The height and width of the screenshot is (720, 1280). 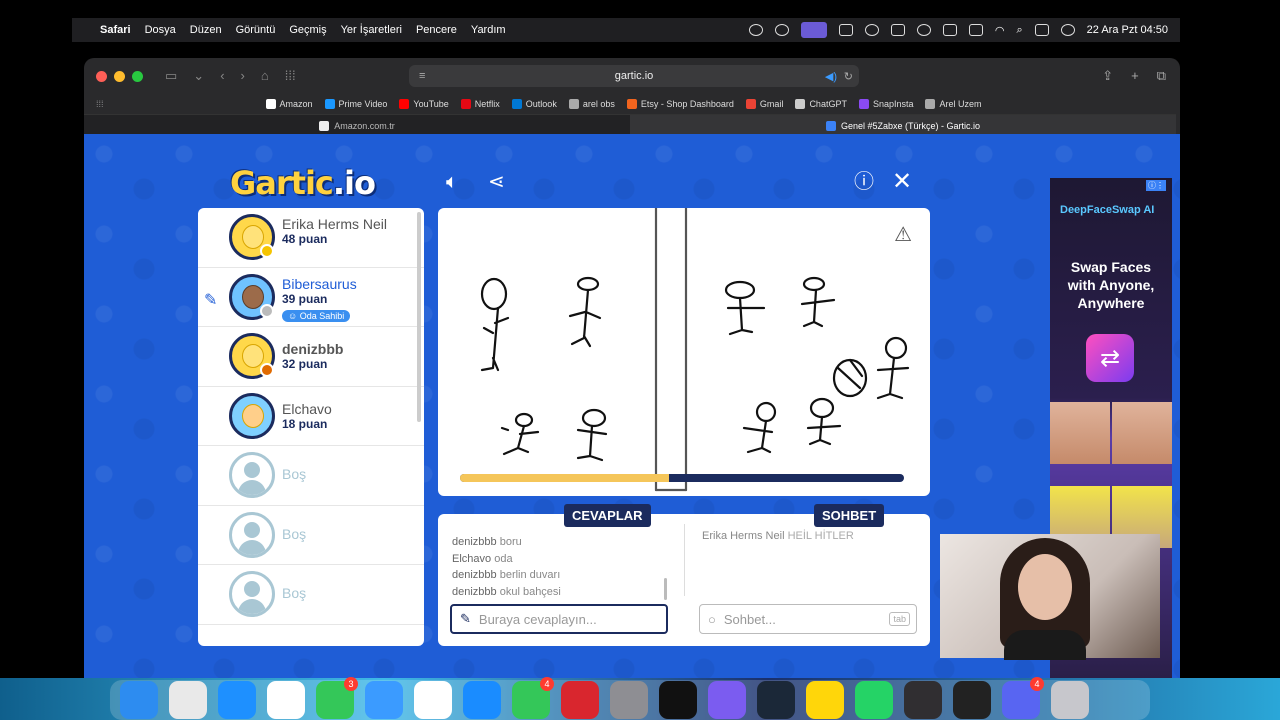 What do you see at coordinates (864, 182) in the screenshot?
I see `info-icon: ⓘ` at bounding box center [864, 182].